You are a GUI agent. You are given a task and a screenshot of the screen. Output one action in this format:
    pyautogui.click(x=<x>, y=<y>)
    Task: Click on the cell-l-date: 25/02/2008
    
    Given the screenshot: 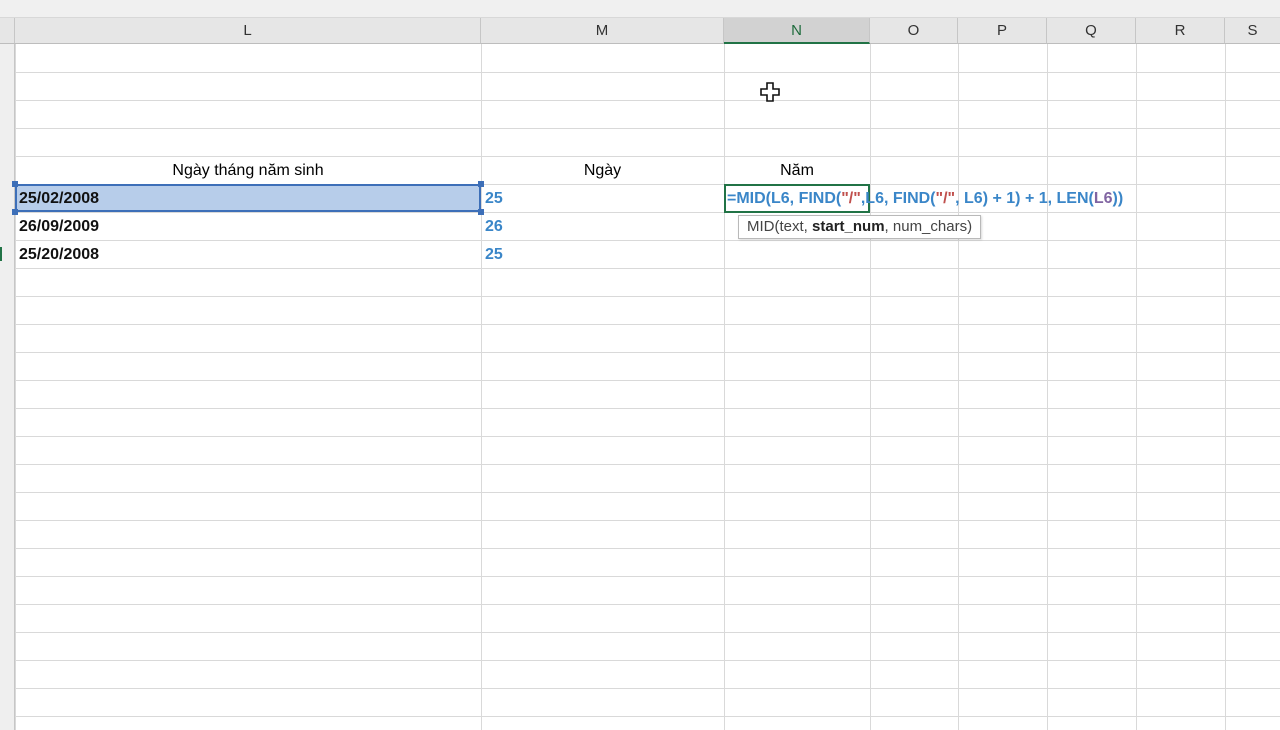 What is the action you would take?
    pyautogui.click(x=249, y=199)
    